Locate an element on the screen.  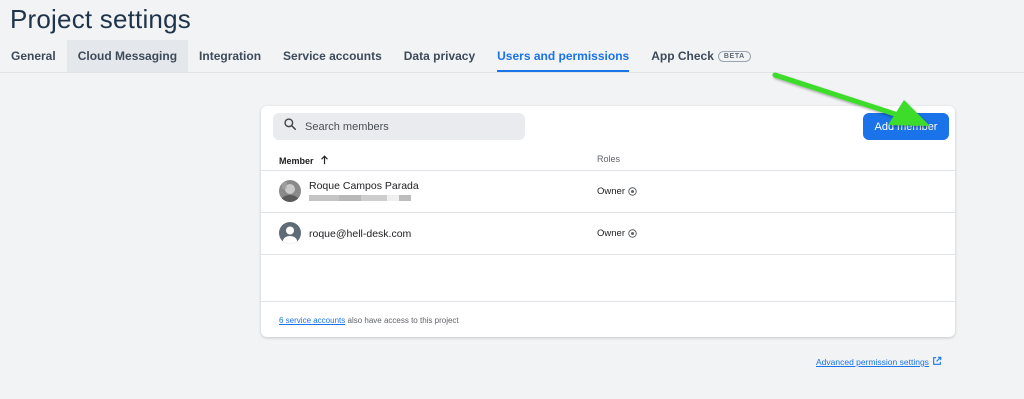
table-header: Member Roles is located at coordinates (608, 160).